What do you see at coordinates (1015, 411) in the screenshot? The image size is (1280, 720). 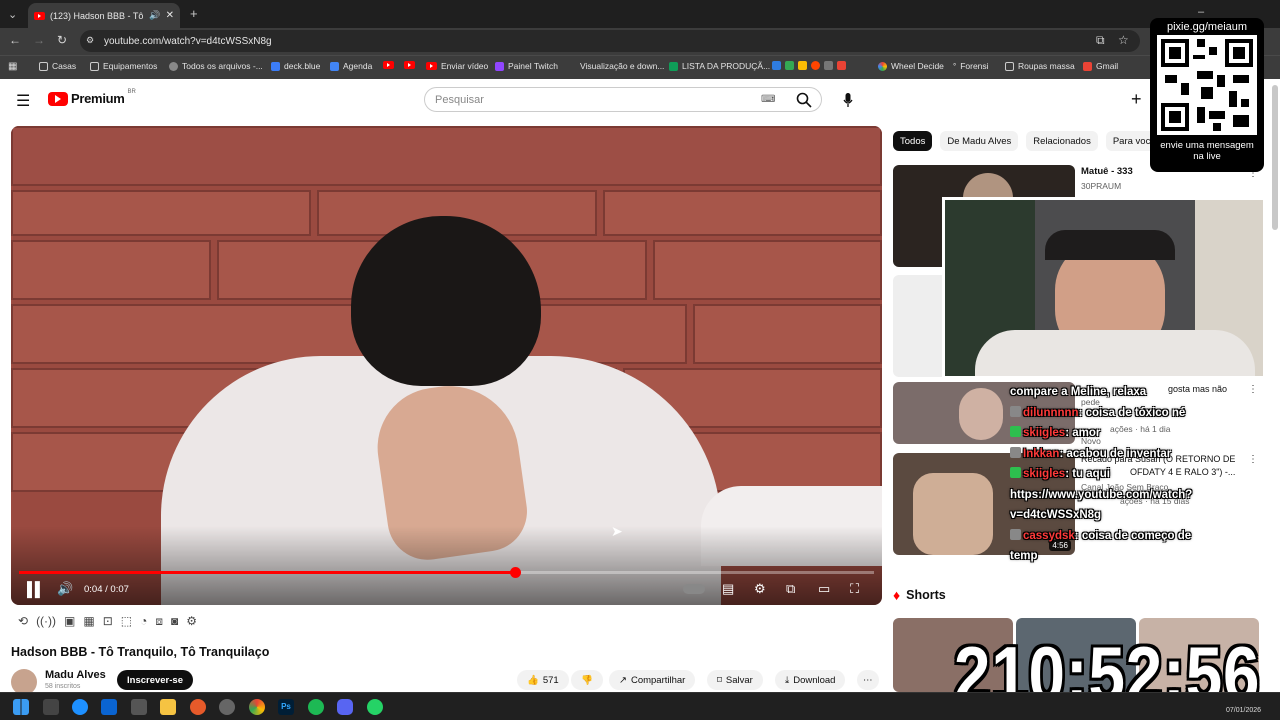 I see `chat-badge-icon` at bounding box center [1015, 411].